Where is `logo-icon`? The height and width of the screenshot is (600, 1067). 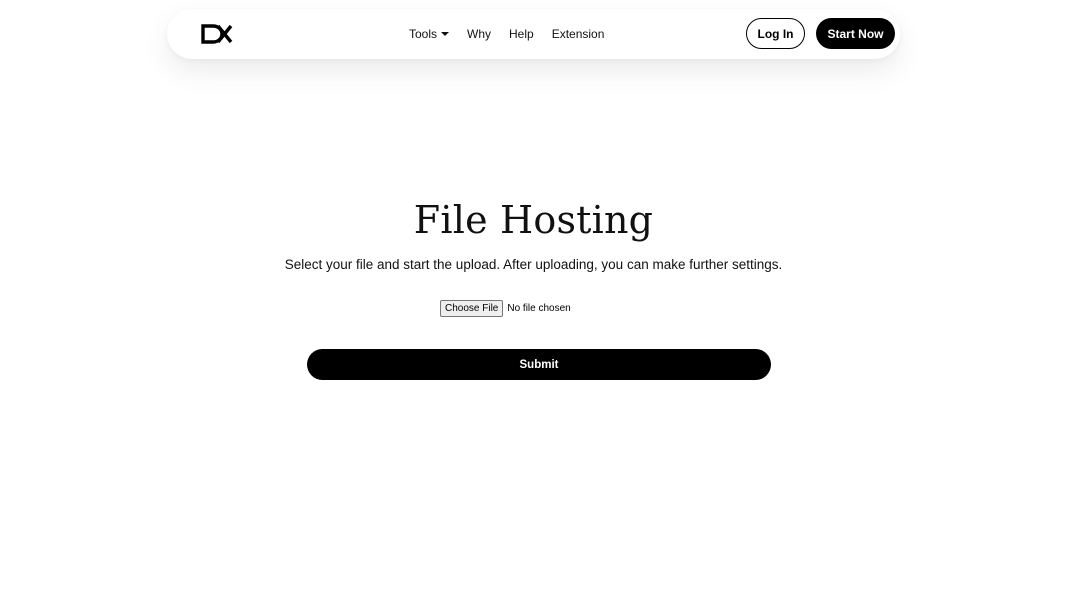
logo-icon is located at coordinates (217, 34).